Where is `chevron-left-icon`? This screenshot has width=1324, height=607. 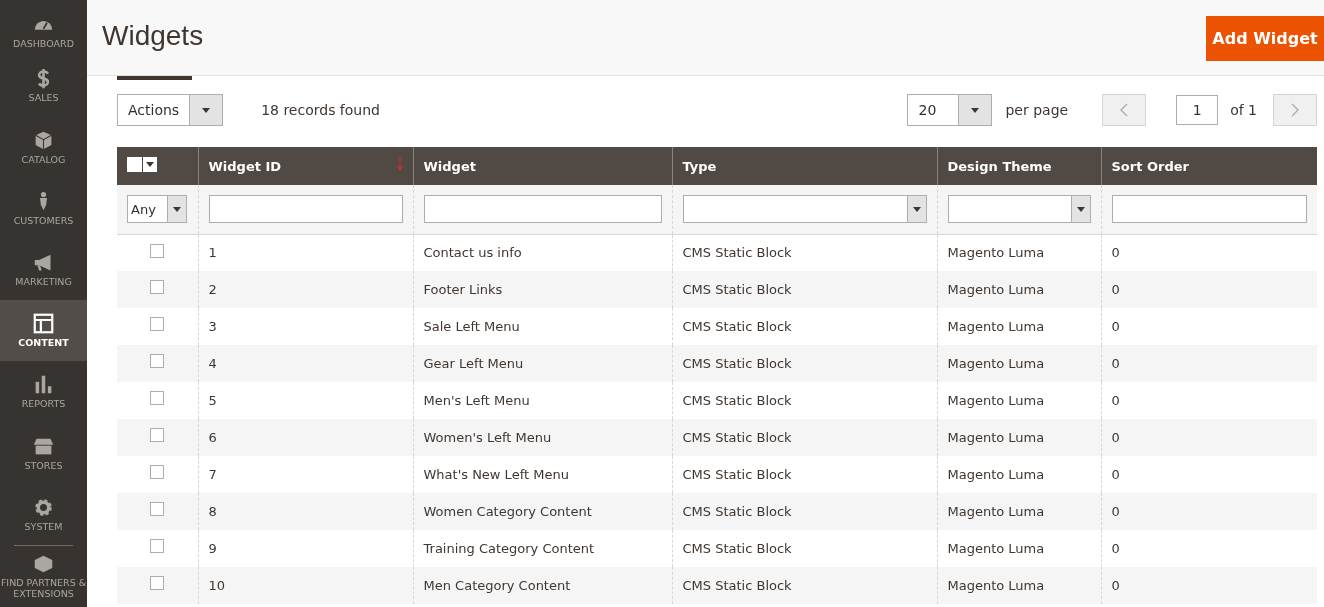
chevron-left-icon is located at coordinates (1124, 110).